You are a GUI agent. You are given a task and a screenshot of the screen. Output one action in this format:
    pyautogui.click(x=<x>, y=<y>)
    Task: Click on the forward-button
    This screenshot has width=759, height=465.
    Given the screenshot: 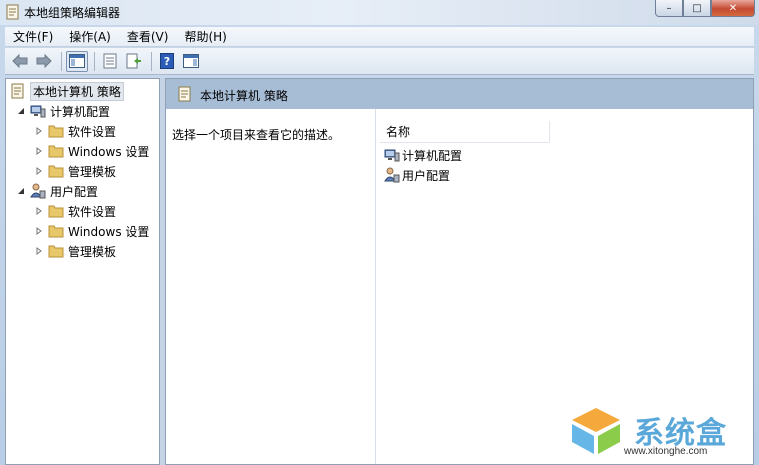 What is the action you would take?
    pyautogui.click(x=44, y=61)
    